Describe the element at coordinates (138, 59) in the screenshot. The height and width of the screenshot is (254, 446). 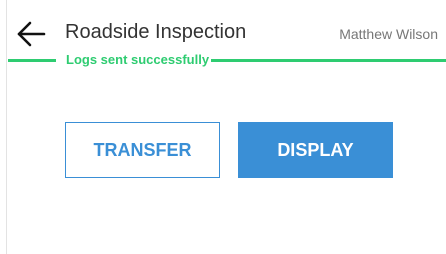
I see `status-message: Logs sent successfully` at that location.